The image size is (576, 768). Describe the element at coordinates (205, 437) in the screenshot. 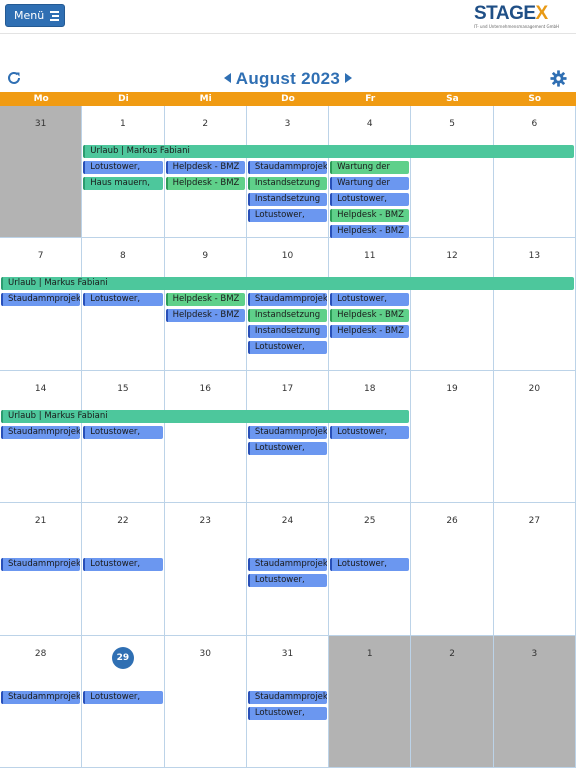

I see `day-cell: 16` at that location.